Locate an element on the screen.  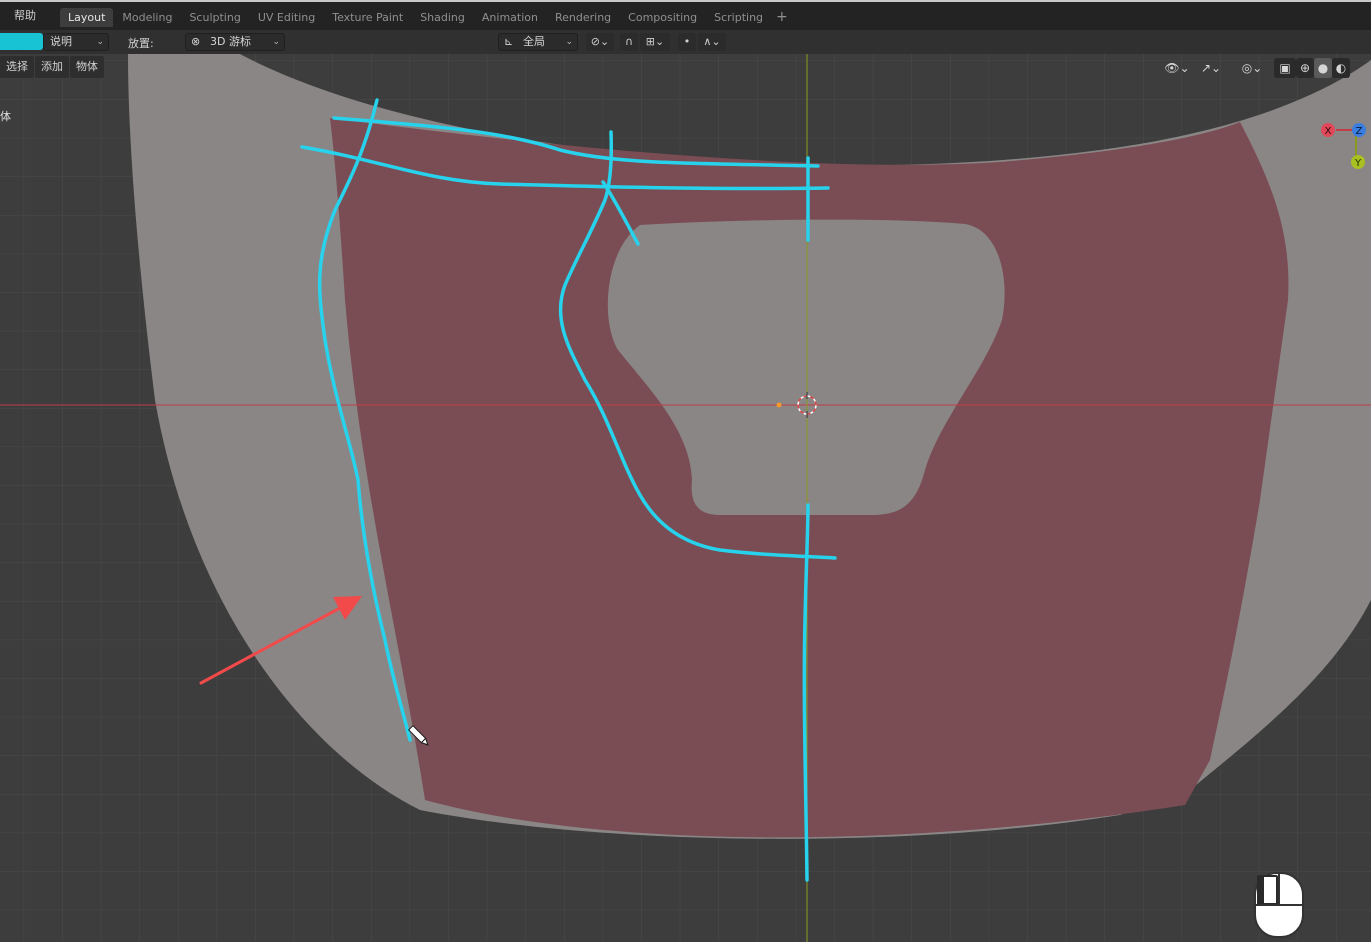
side-panel-label: 体 is located at coordinates (5, 116).